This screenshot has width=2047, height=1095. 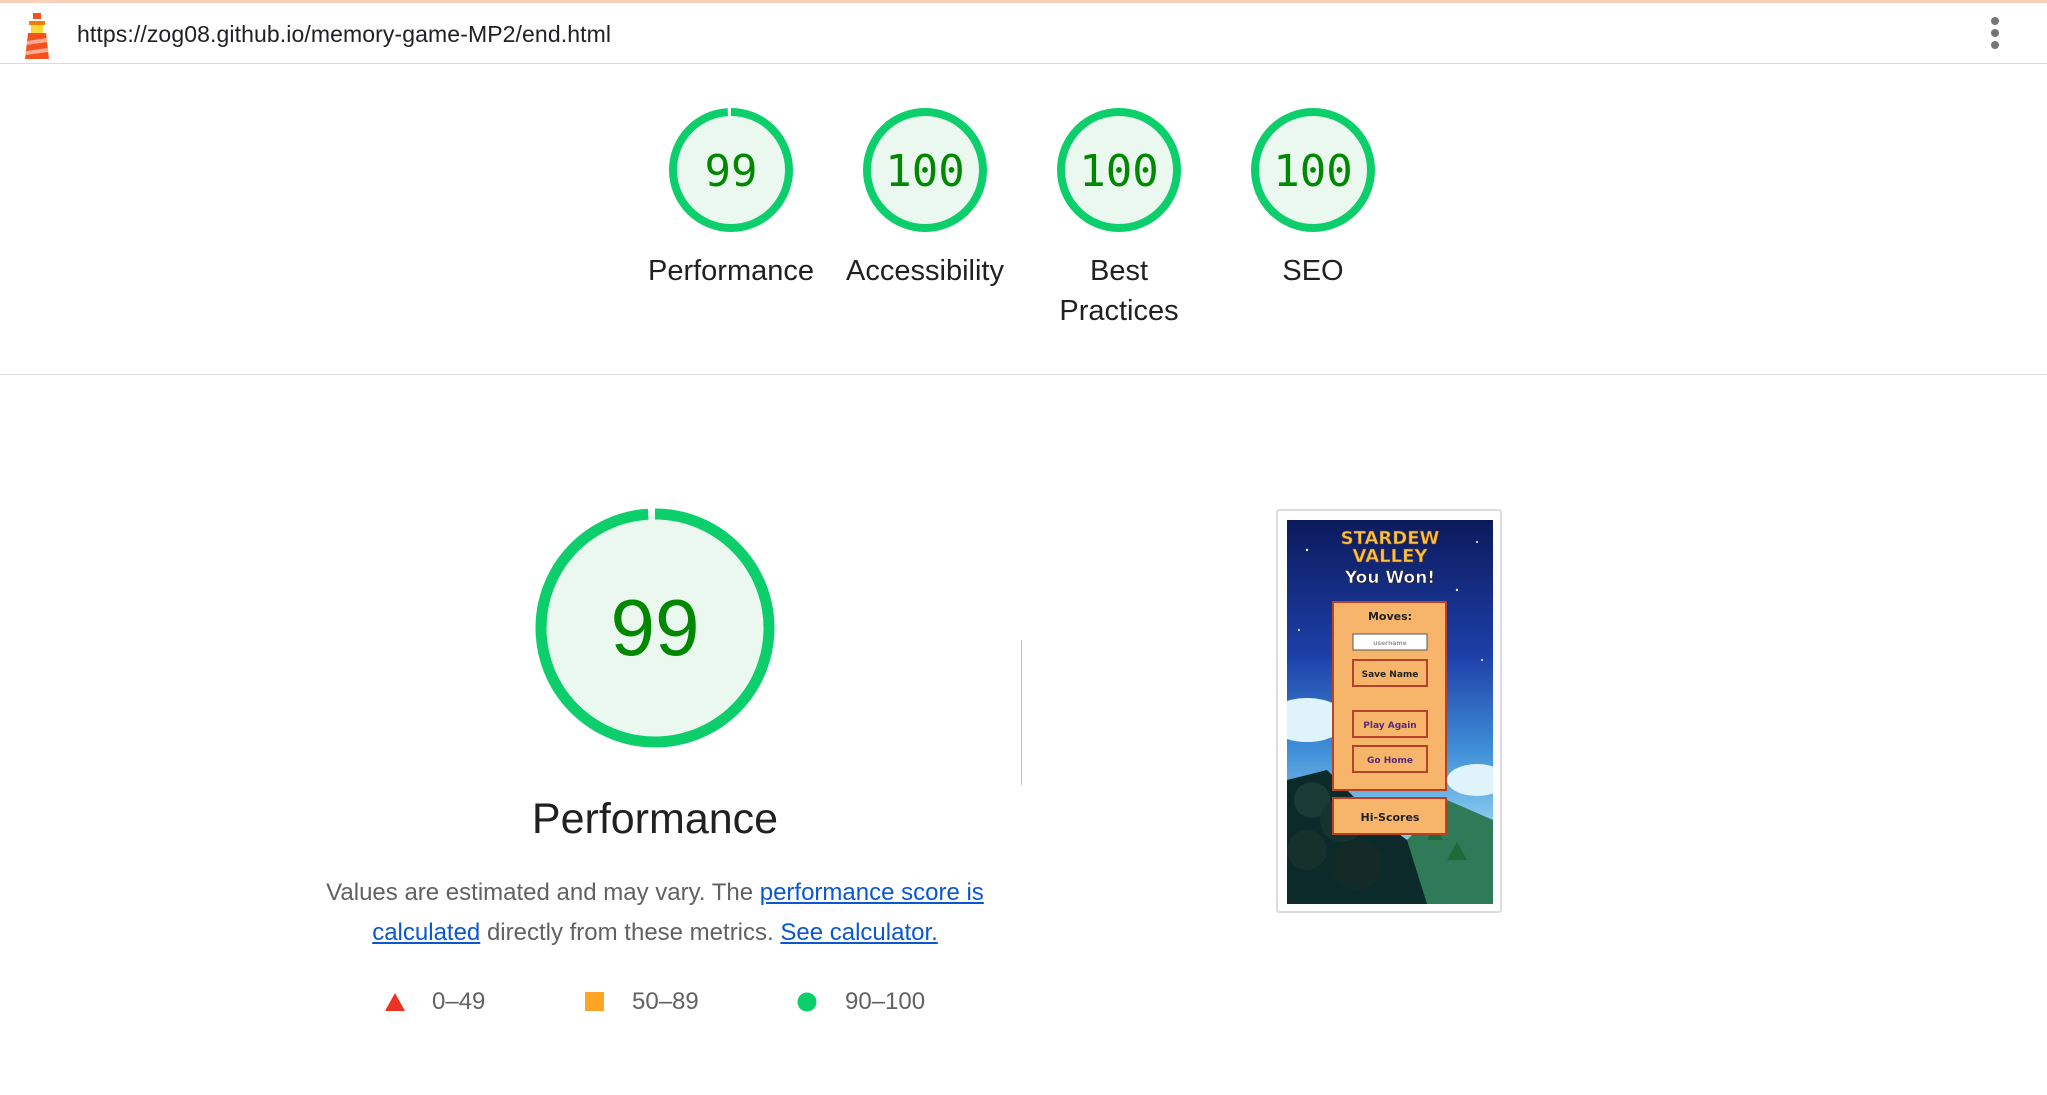 I want to click on square-icon, so click(x=594, y=1001).